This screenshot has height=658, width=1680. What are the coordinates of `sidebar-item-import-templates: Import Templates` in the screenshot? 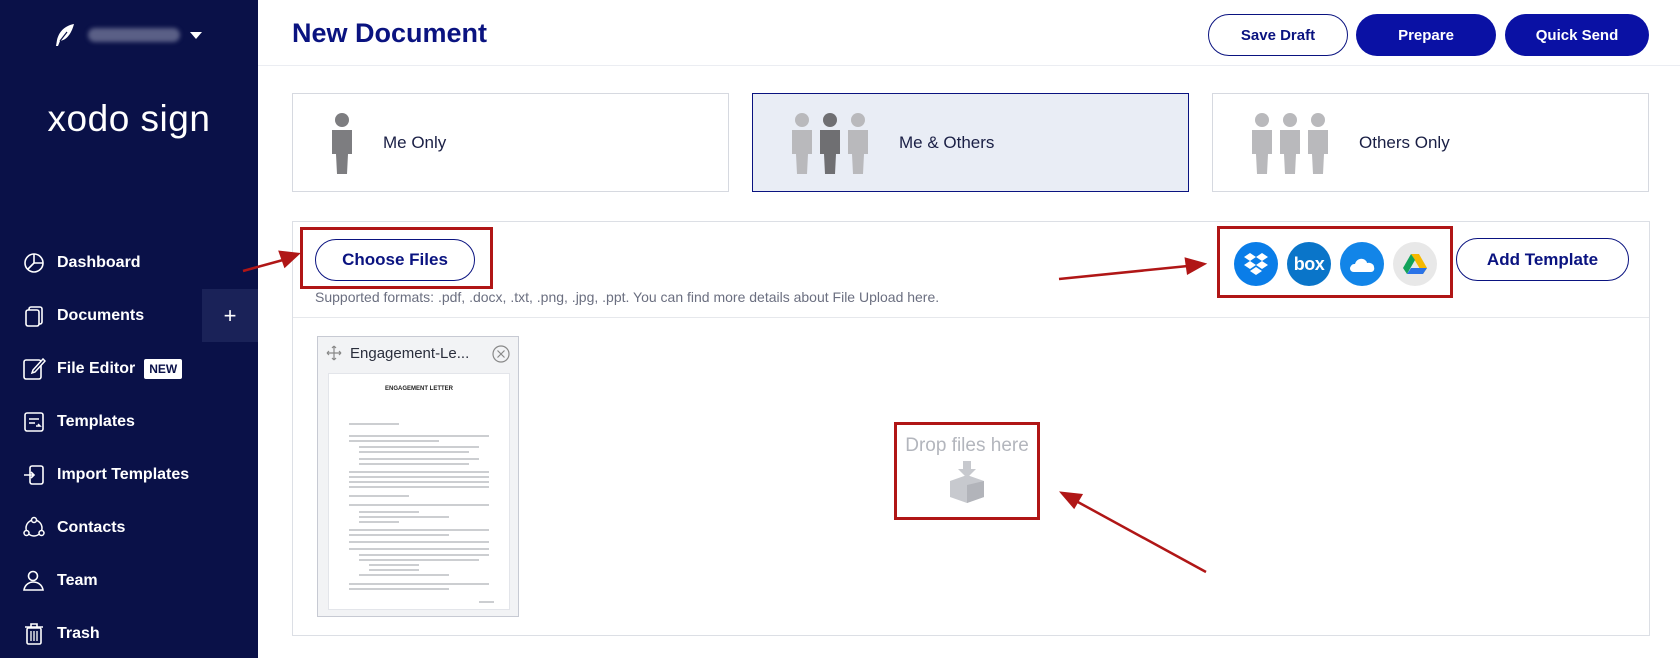 It's located at (129, 474).